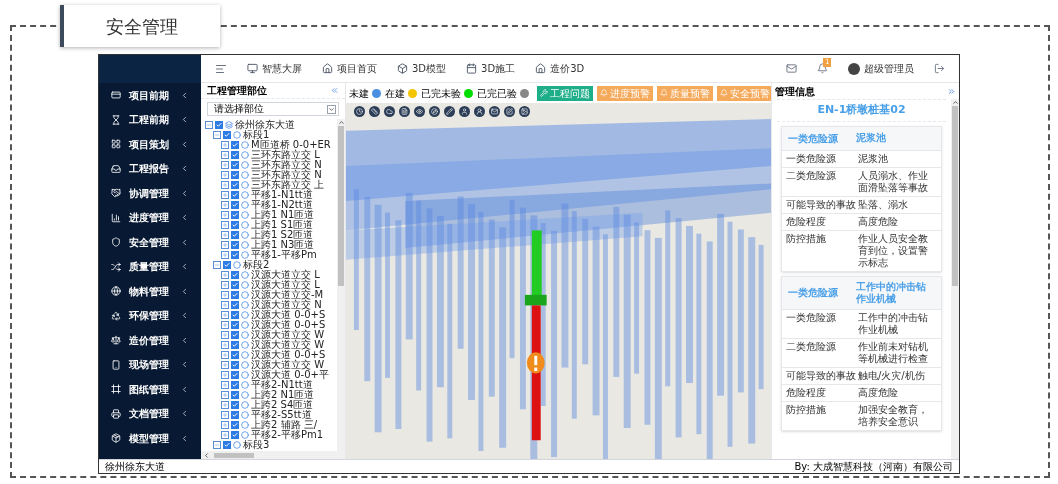 Image resolution: width=1058 pixels, height=484 pixels. What do you see at coordinates (283, 395) in the screenshot?
I see `tree-item: 上跨2 N1匝道` at bounding box center [283, 395].